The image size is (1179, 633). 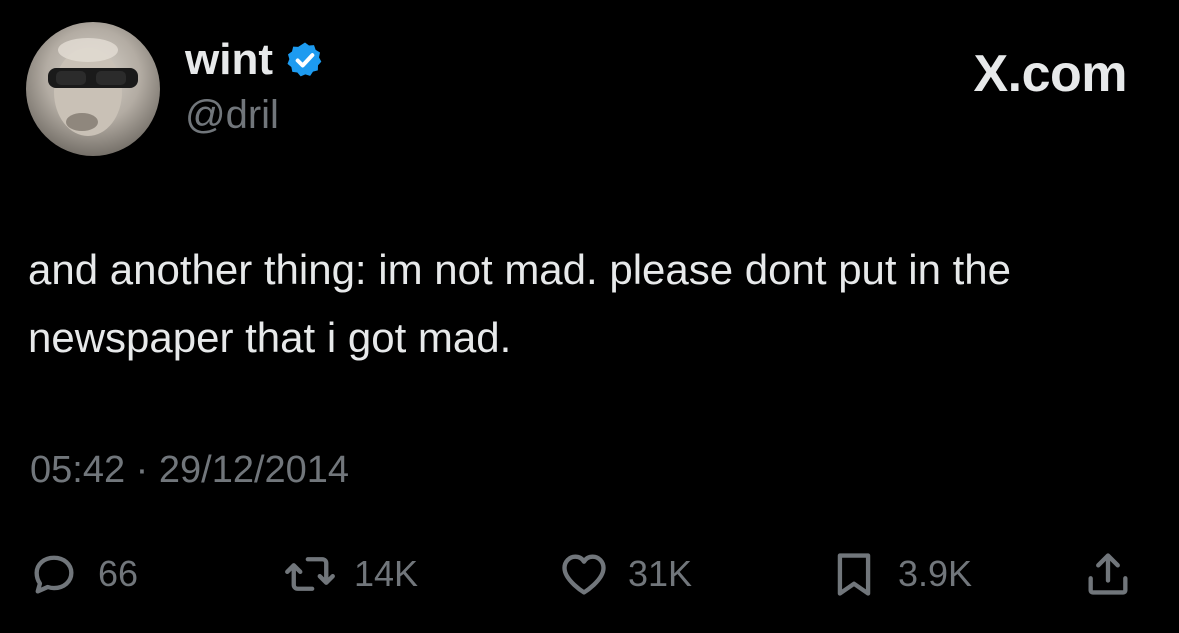 I want to click on share-button, so click(x=1108, y=574).